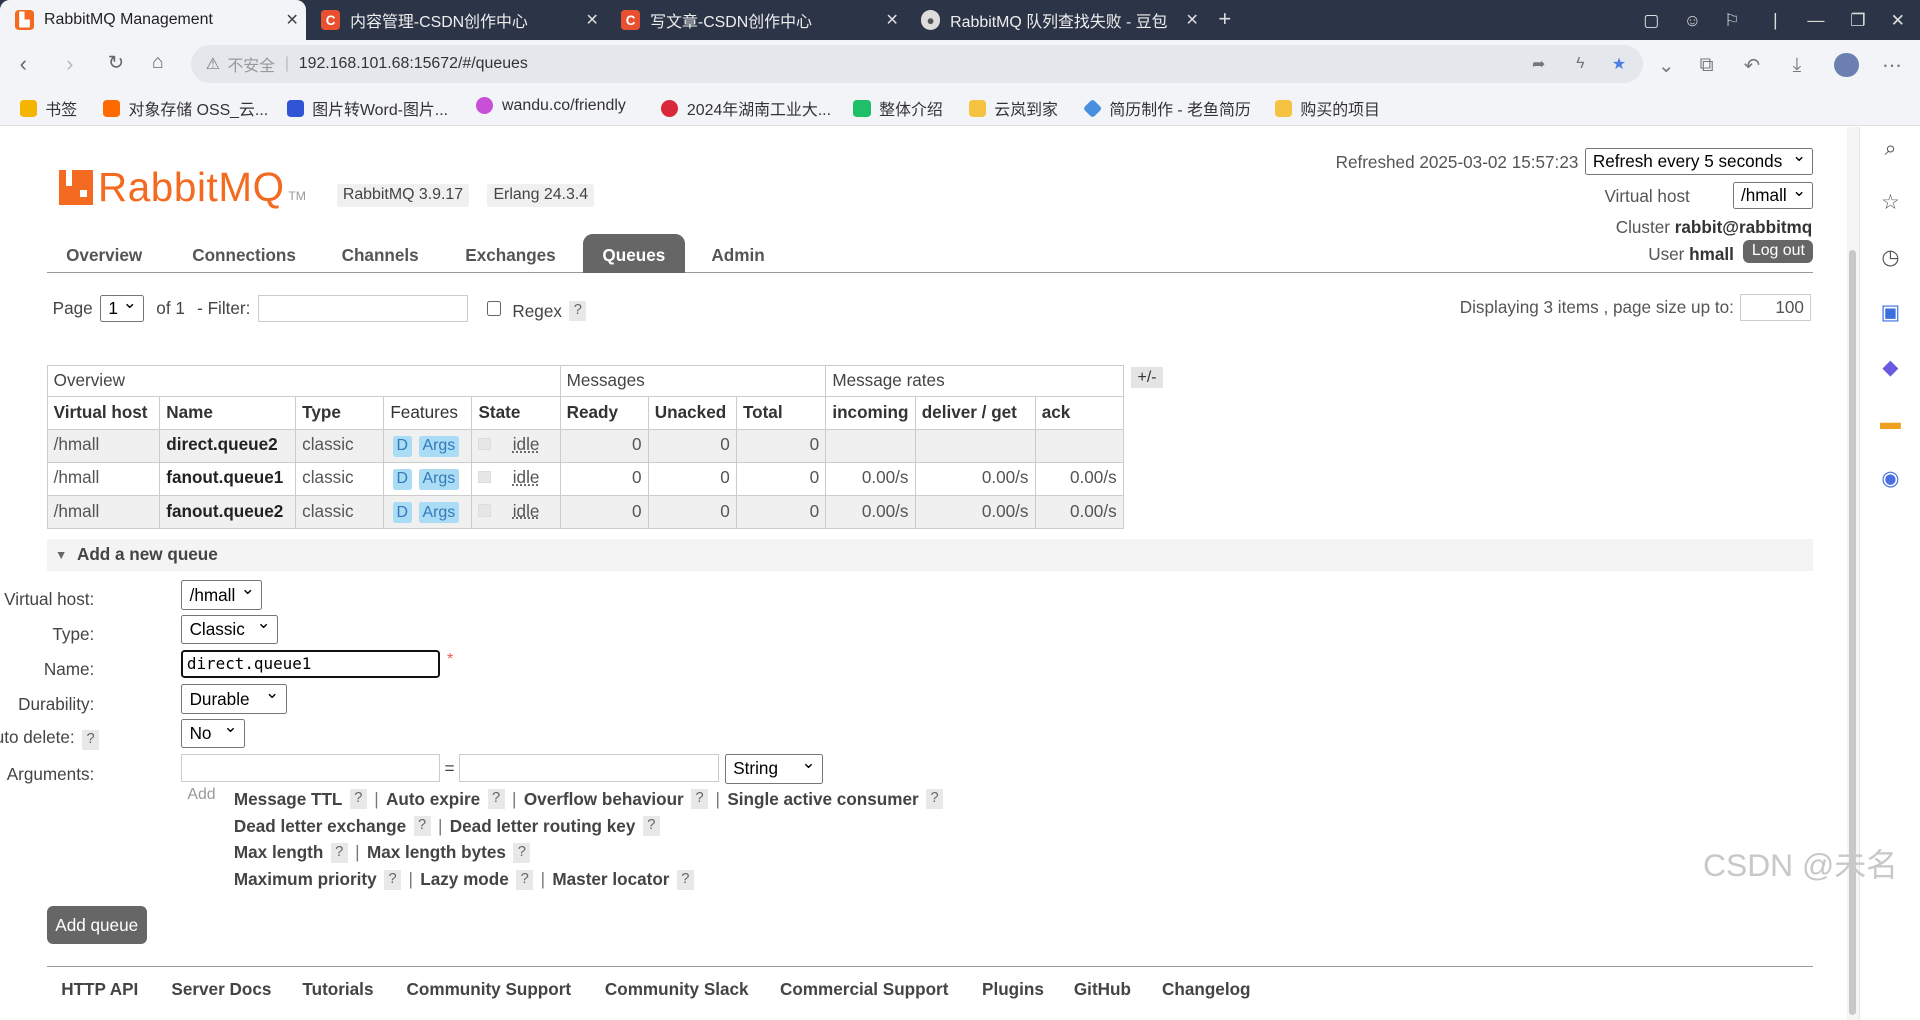  I want to click on col-ack: ack, so click(1079, 412).